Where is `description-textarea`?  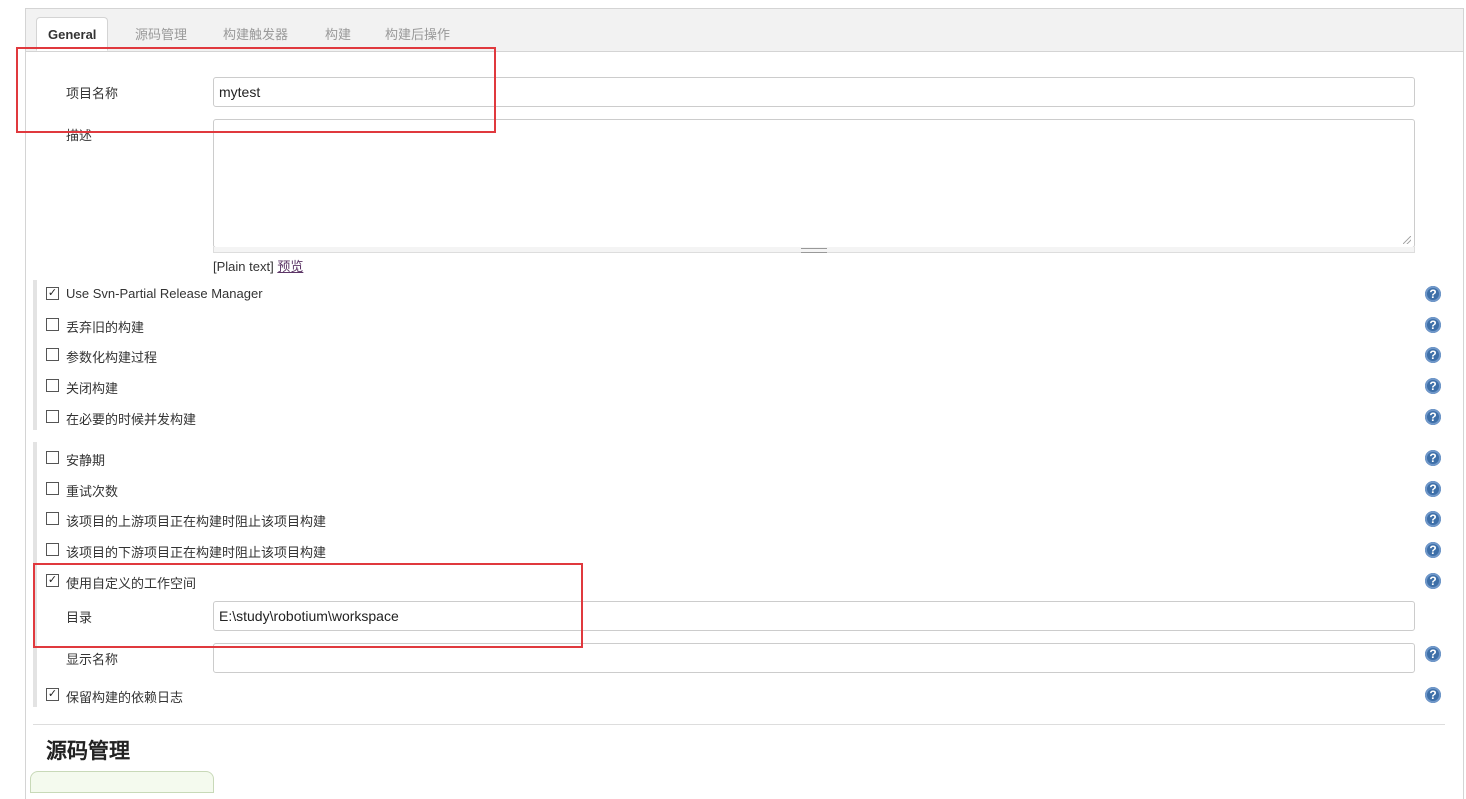
description-textarea is located at coordinates (814, 183).